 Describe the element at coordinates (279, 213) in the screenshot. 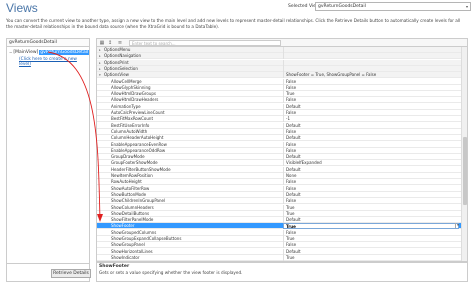

I see `property-row: ShowDetailButtons True` at that location.